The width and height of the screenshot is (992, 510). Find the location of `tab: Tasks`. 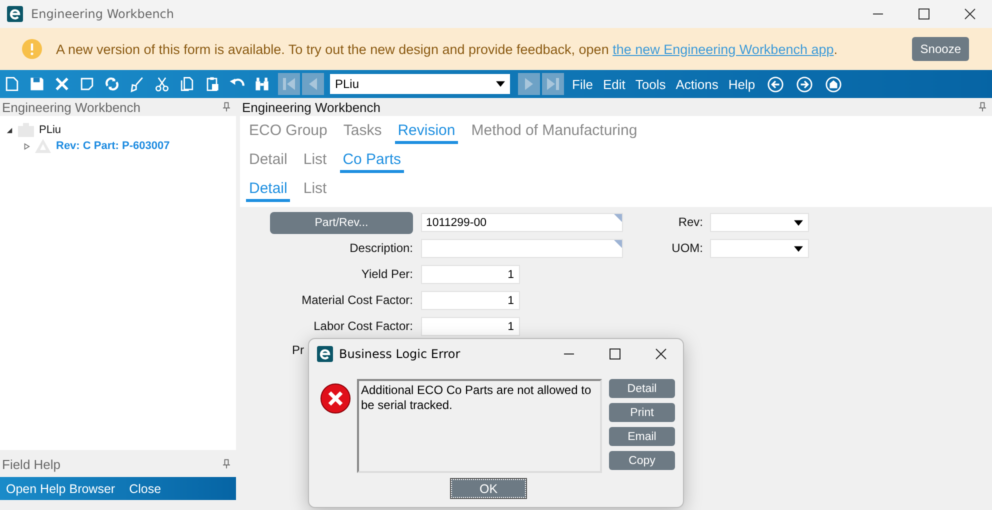

tab: Tasks is located at coordinates (362, 132).